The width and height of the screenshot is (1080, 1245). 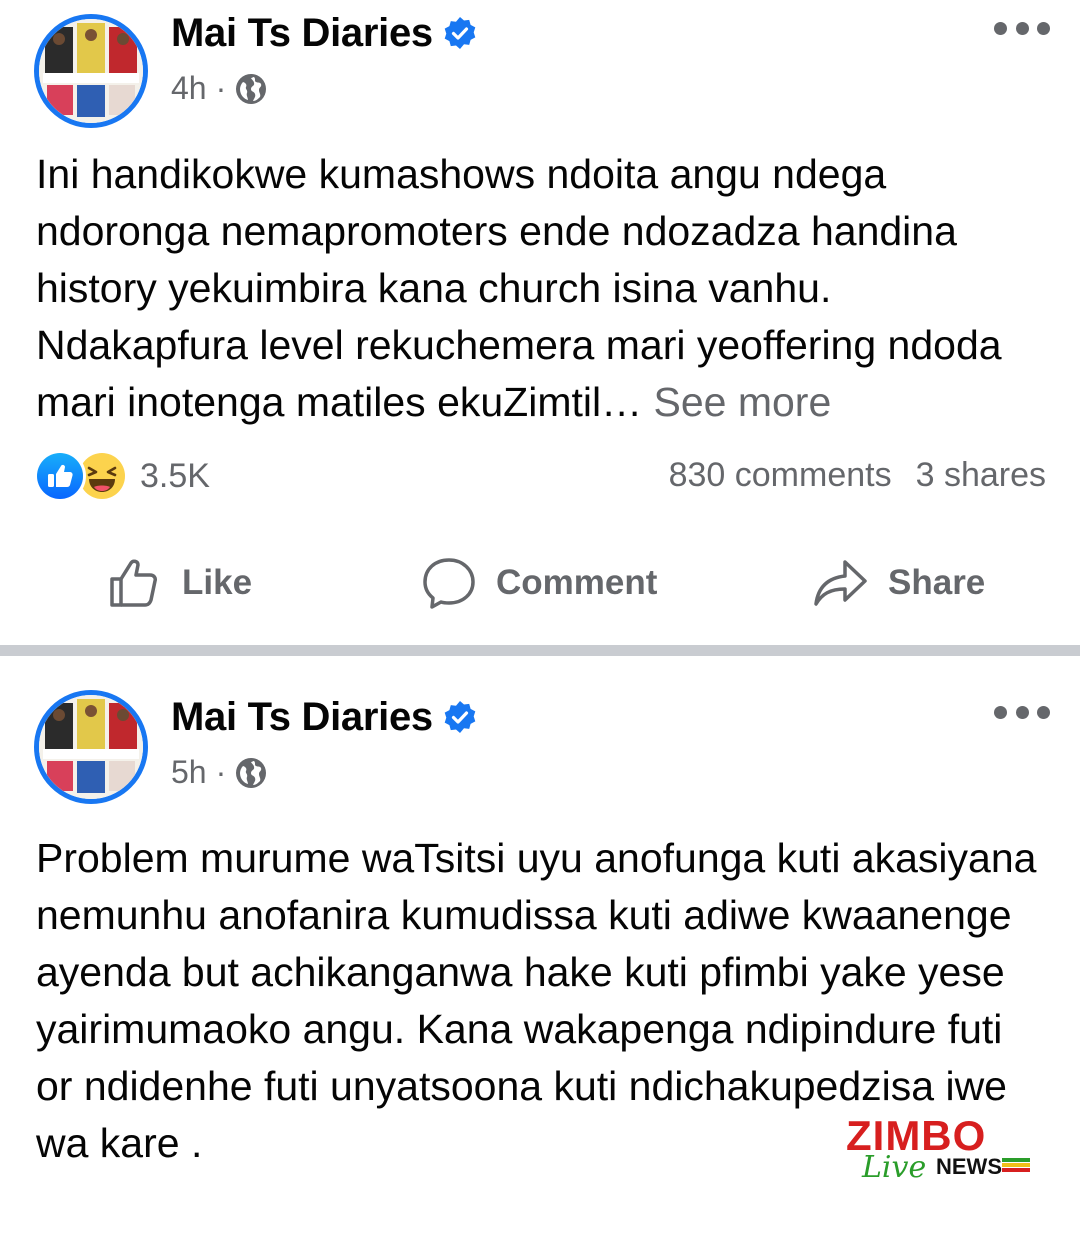 What do you see at coordinates (217, 582) in the screenshot?
I see `like-label: Like` at bounding box center [217, 582].